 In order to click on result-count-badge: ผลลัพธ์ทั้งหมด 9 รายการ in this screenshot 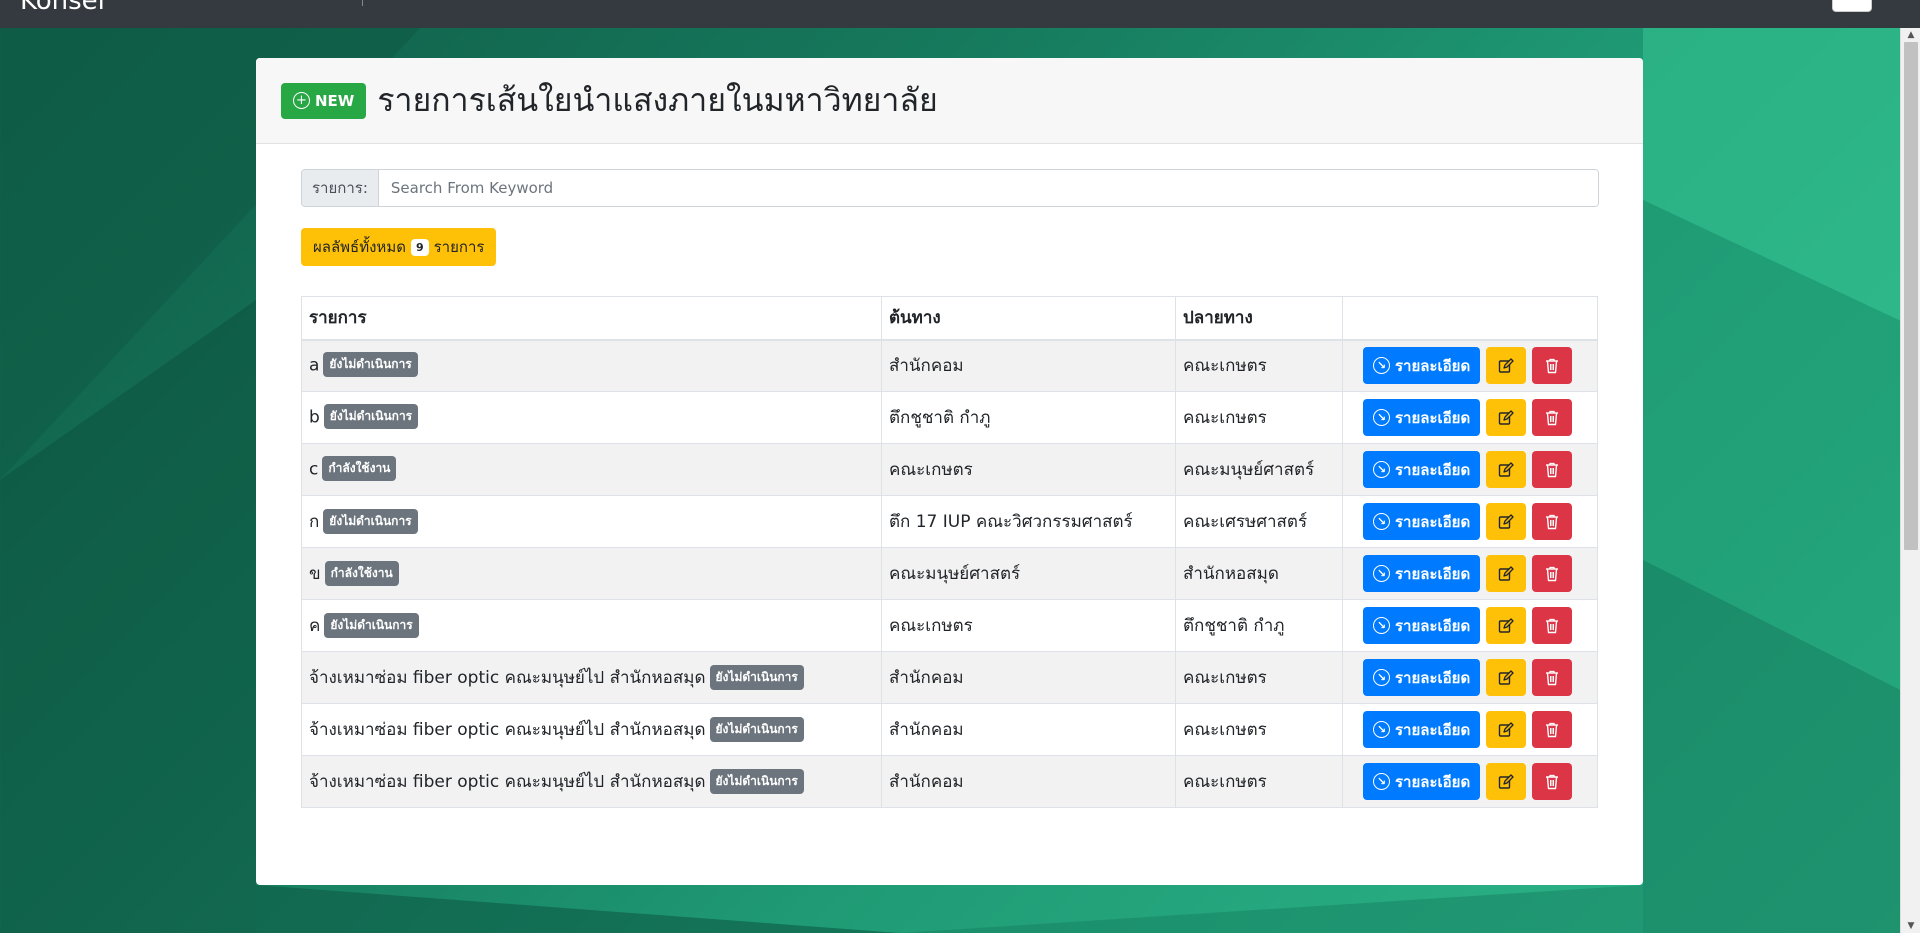, I will do `click(399, 247)`.